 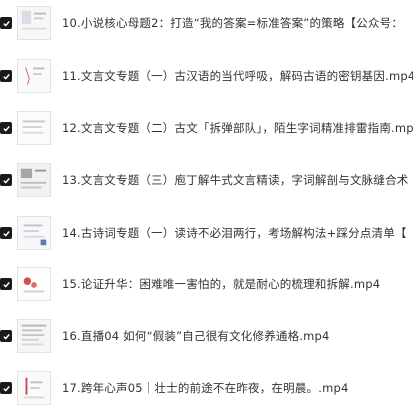 I want to click on file-row: 12.文言文专题（二）古文「拆弹部队」，陌生字词精准排雷指南.mp4, so click(x=206, y=128).